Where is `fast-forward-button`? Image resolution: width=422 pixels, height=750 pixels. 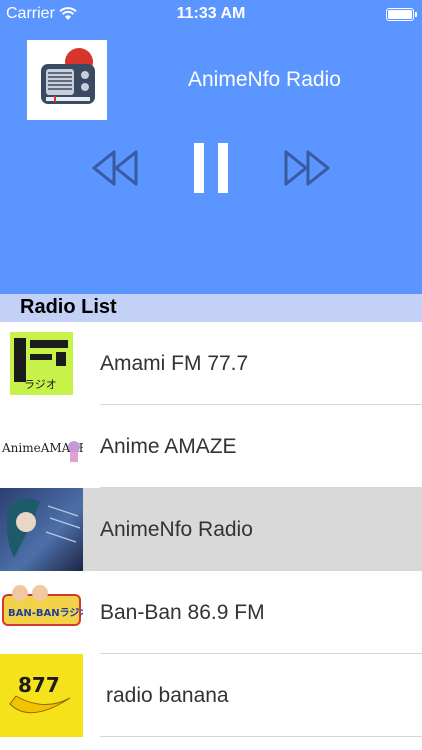 fast-forward-button is located at coordinates (307, 168).